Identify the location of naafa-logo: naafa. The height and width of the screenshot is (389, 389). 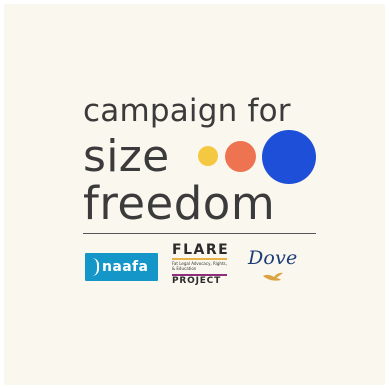
(121, 267).